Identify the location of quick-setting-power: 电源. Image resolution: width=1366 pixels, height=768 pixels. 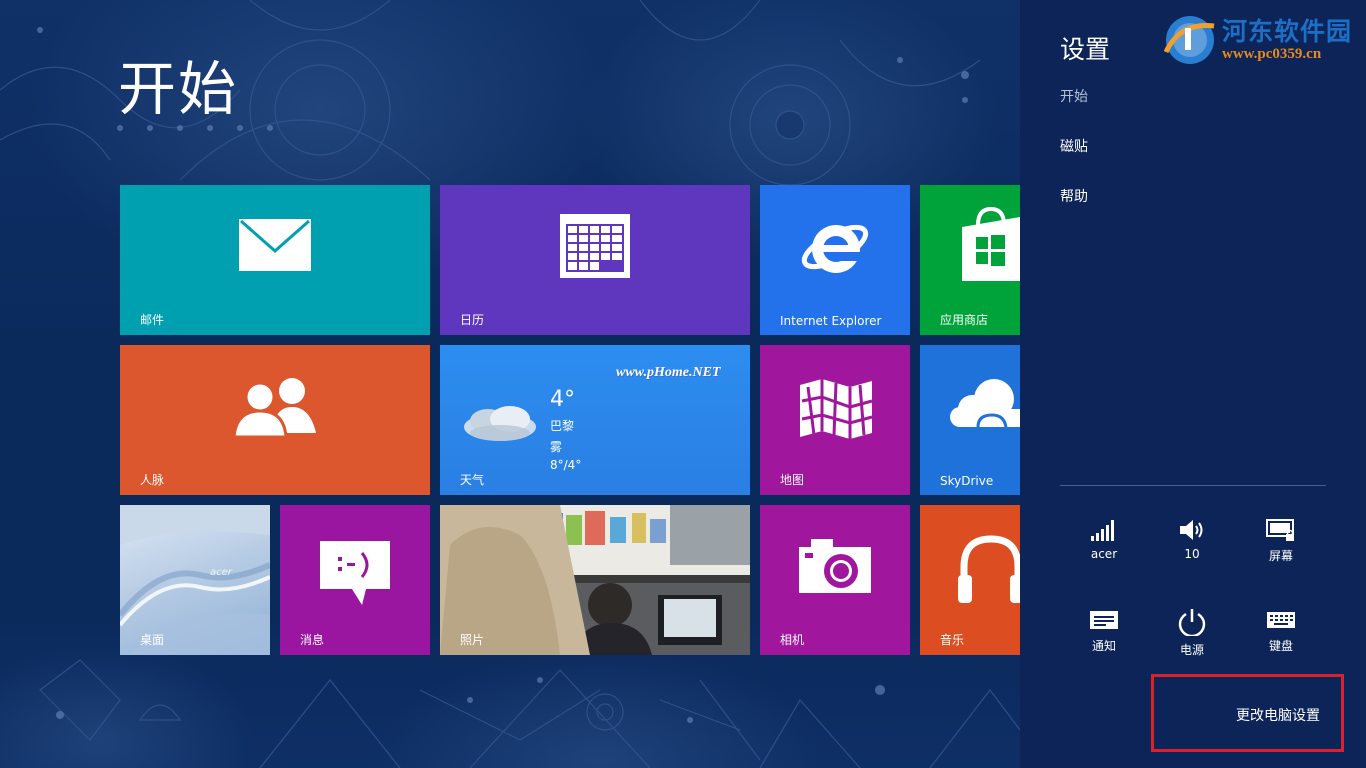
(1192, 633).